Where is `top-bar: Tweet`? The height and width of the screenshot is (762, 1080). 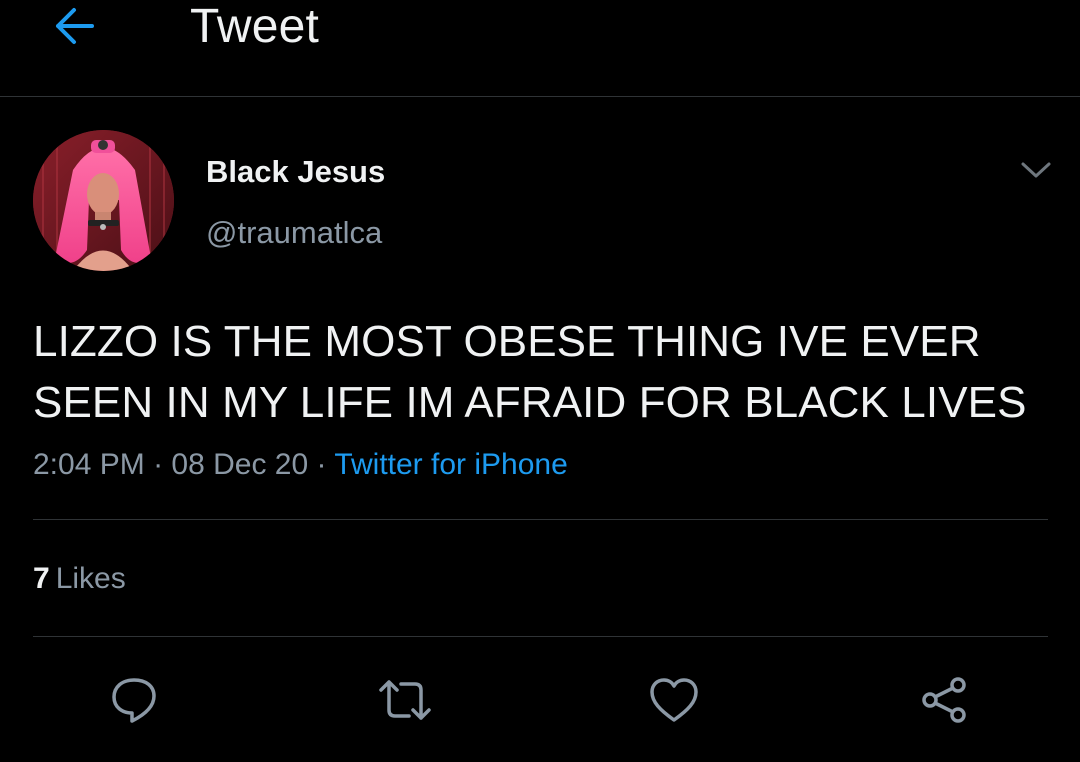
top-bar: Tweet is located at coordinates (540, 48).